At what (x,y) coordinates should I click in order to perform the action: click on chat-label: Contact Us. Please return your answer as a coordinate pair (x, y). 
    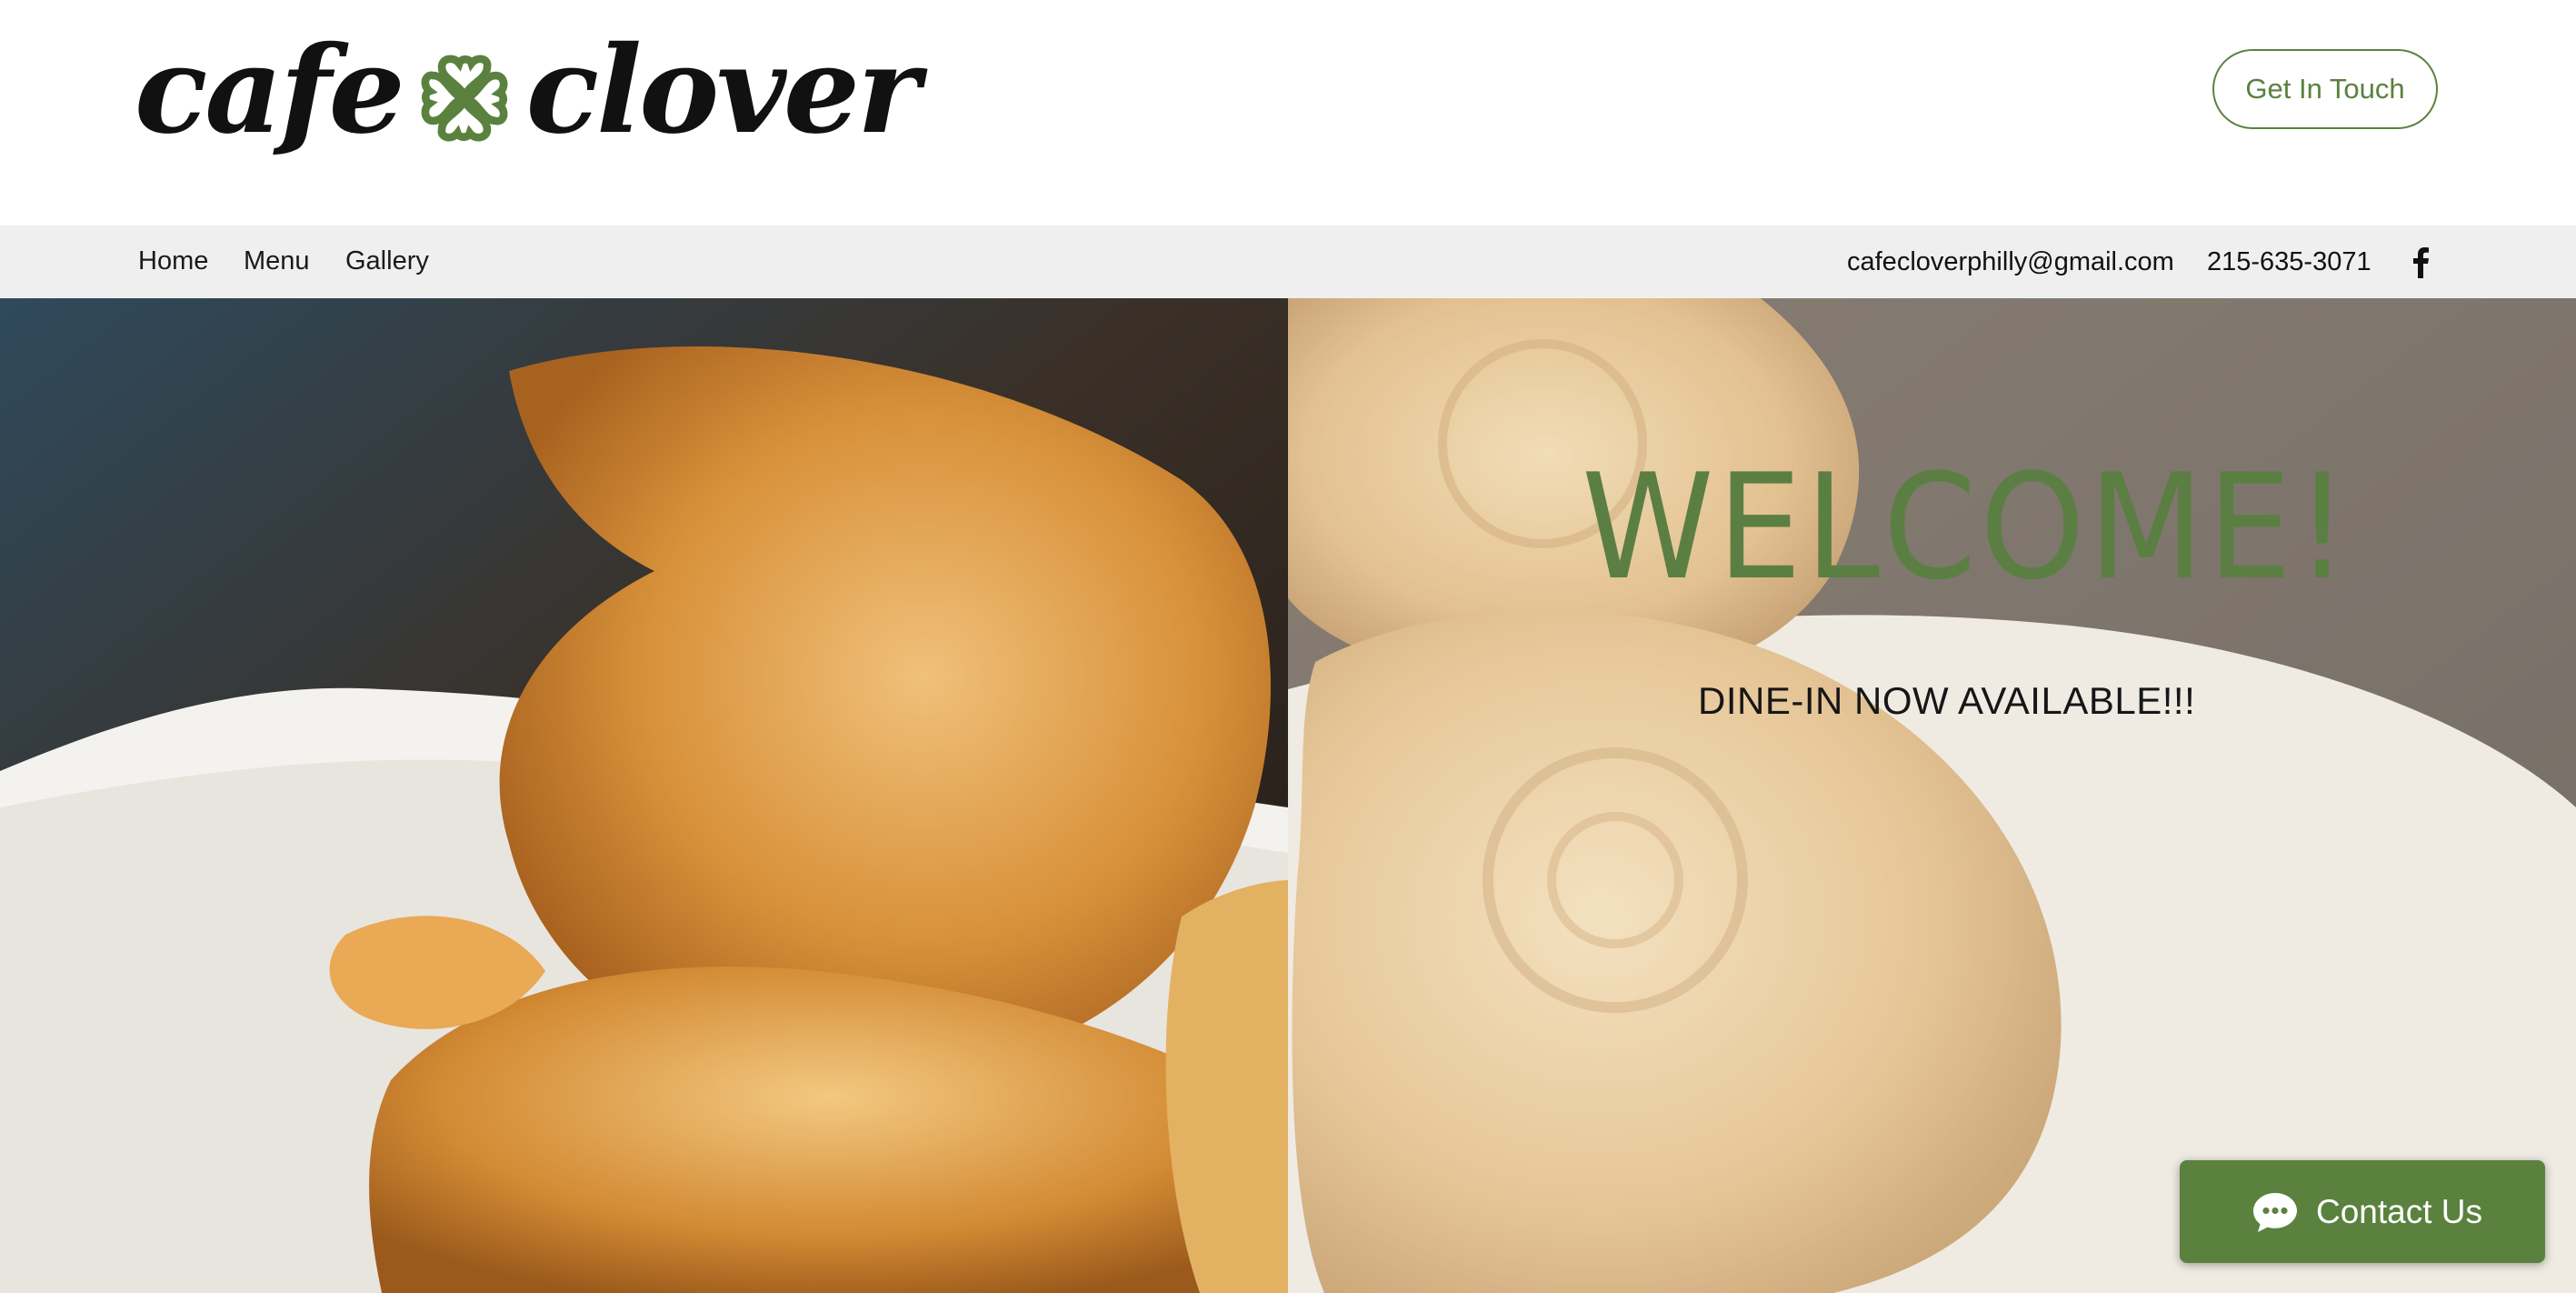
    Looking at the image, I should click on (2399, 1211).